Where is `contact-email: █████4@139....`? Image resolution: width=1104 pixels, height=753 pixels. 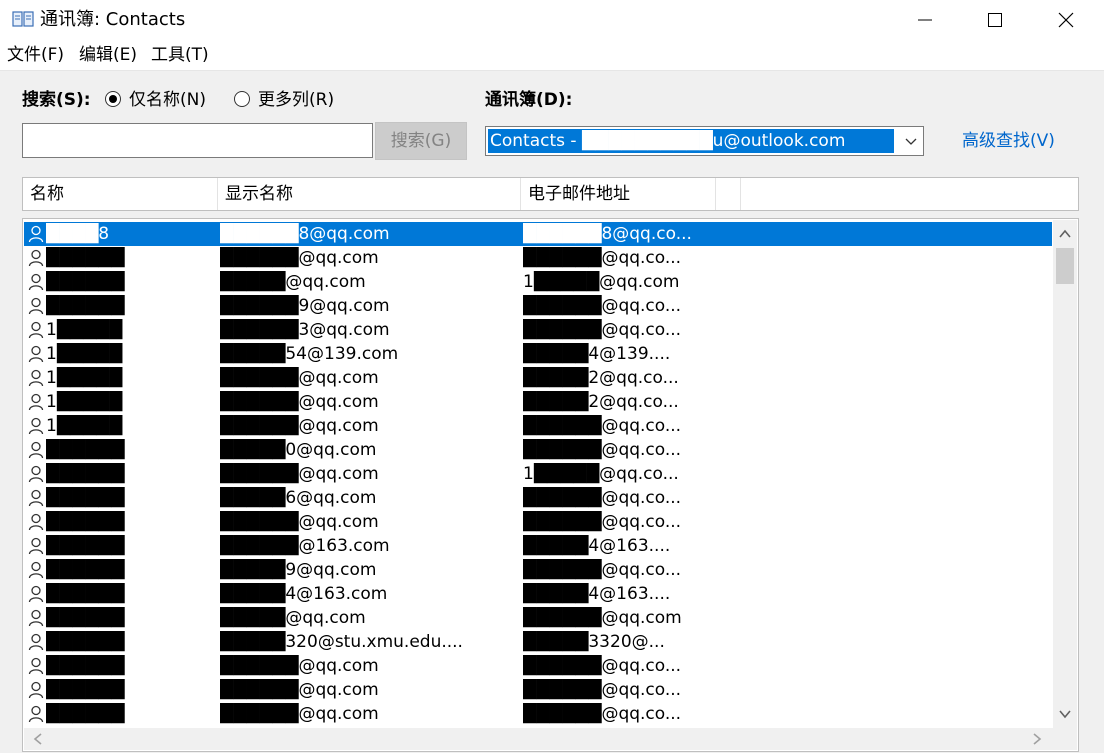
contact-email: █████4@139.... is located at coordinates (597, 354).